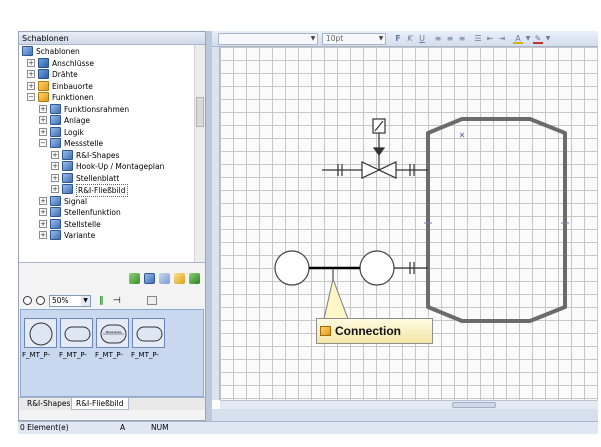  Describe the element at coordinates (73, 355) in the screenshot. I see `shape-label-2: F_MT_P-` at that location.